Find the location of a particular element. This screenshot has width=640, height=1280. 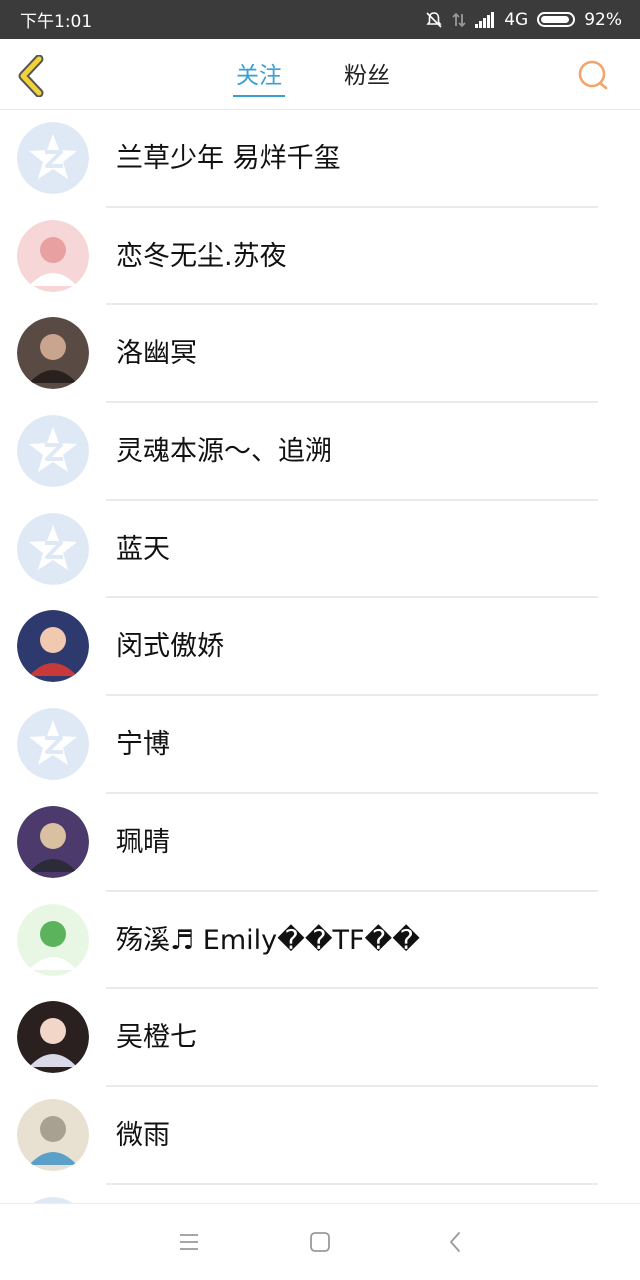

status-indicators: 4G 92% is located at coordinates (523, 20).